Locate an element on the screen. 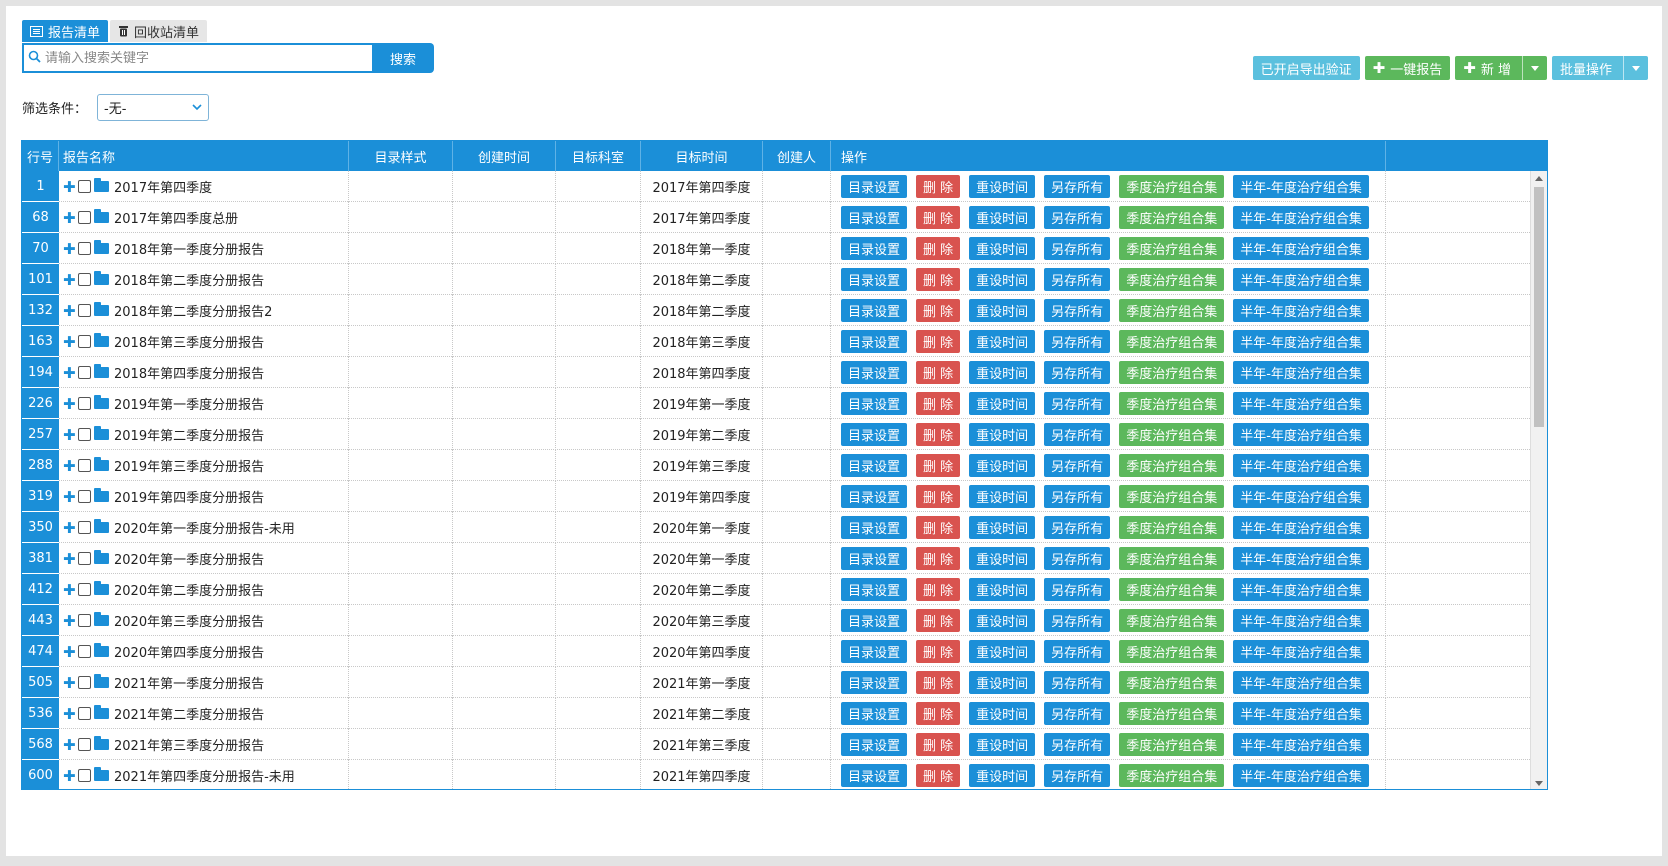 This screenshot has height=866, width=1668. col-target-dept: 目标科室 is located at coordinates (598, 156).